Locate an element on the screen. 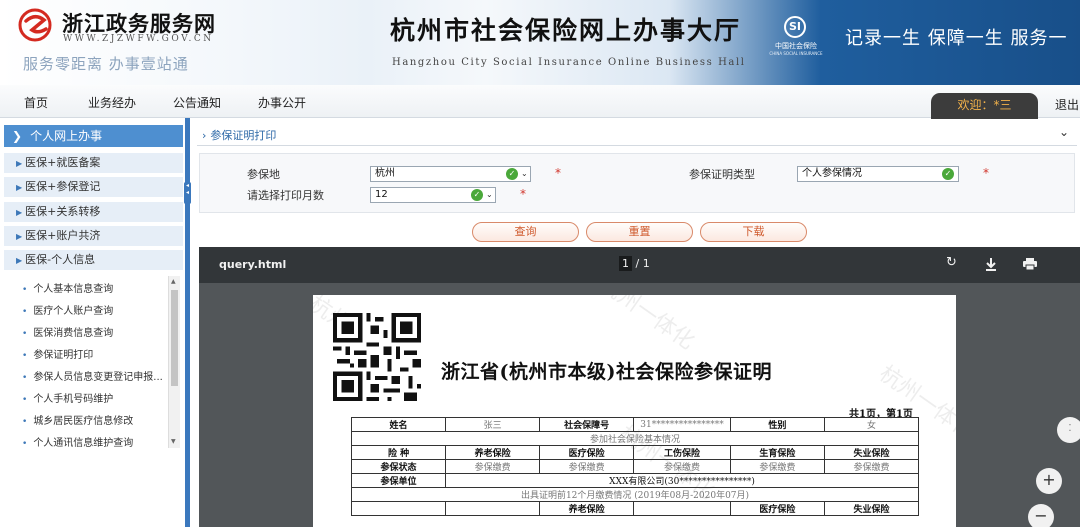 Image resolution: width=1080 pixels, height=527 pixels. si-logo-en: CHINA SOCIAL INSURANCE is located at coordinates (796, 53).